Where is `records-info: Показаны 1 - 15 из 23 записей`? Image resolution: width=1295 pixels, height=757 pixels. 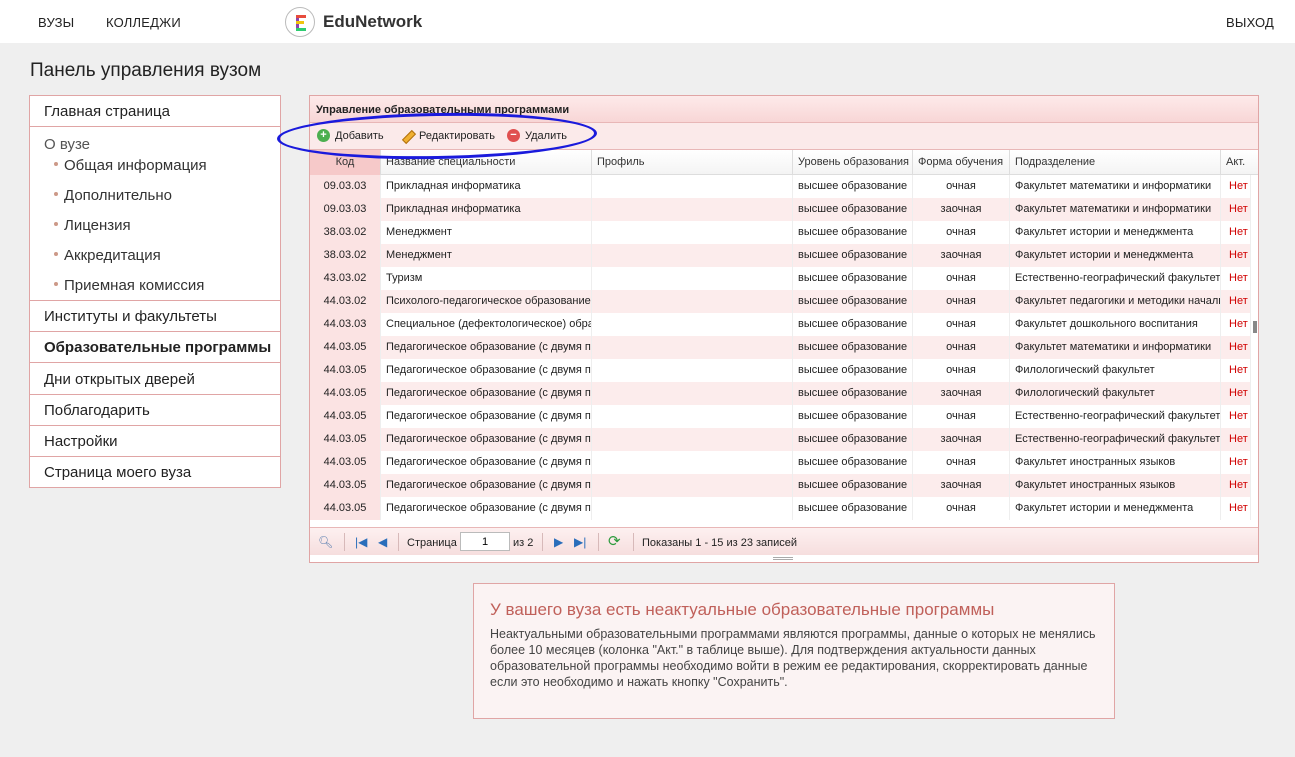
records-info: Показаны 1 - 15 из 23 записей is located at coordinates (720, 543).